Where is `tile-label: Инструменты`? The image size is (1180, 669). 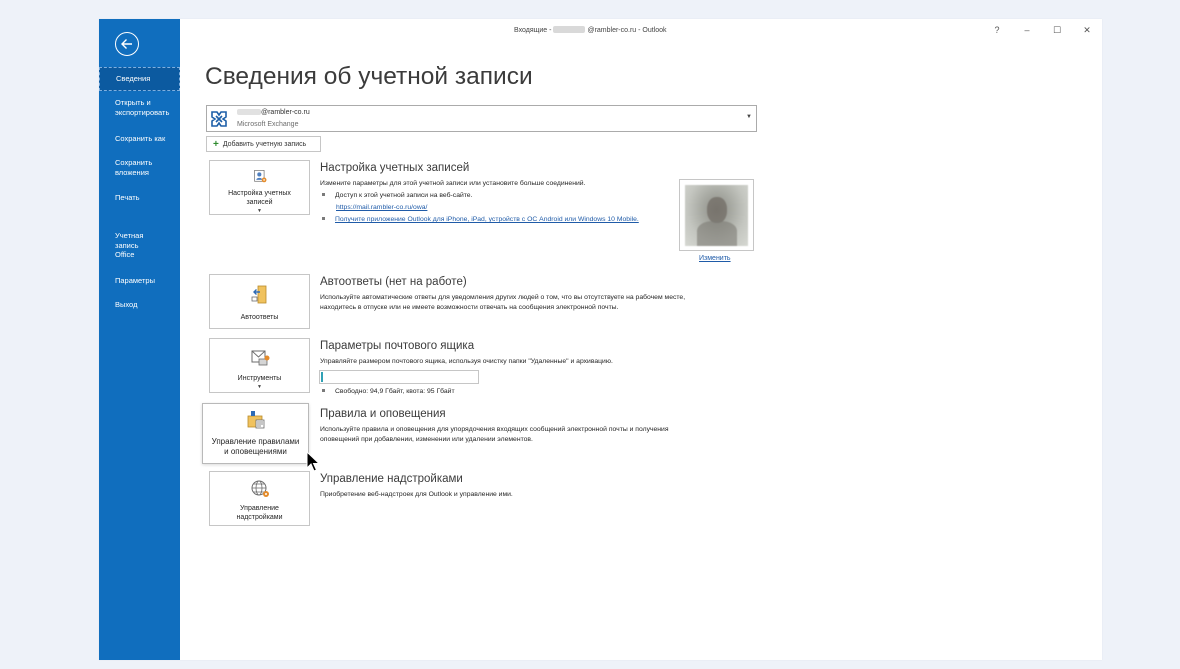 tile-label: Инструменты is located at coordinates (259, 378).